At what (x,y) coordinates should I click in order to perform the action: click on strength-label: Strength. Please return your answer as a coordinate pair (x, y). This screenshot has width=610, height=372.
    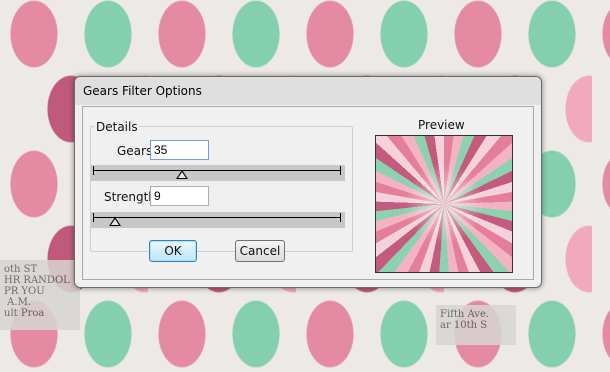
    Looking at the image, I should click on (130, 197).